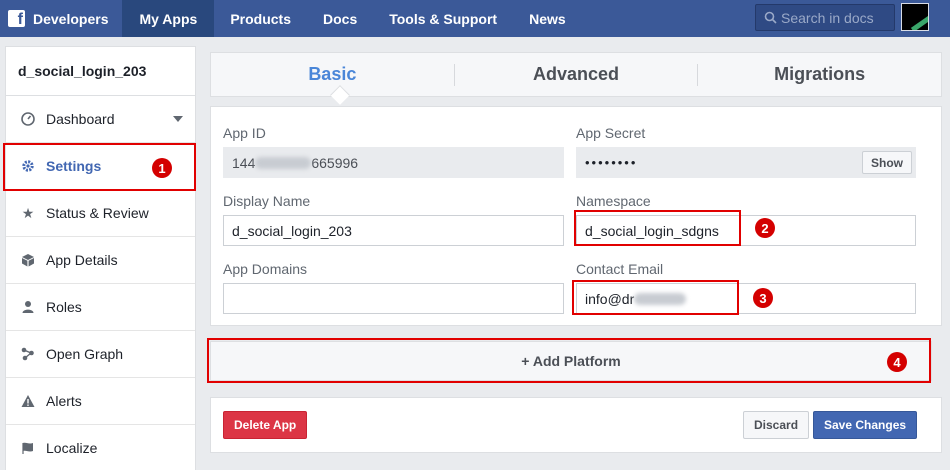 The image size is (950, 470). Describe the element at coordinates (770, 17) in the screenshot. I see `search-icon` at that location.